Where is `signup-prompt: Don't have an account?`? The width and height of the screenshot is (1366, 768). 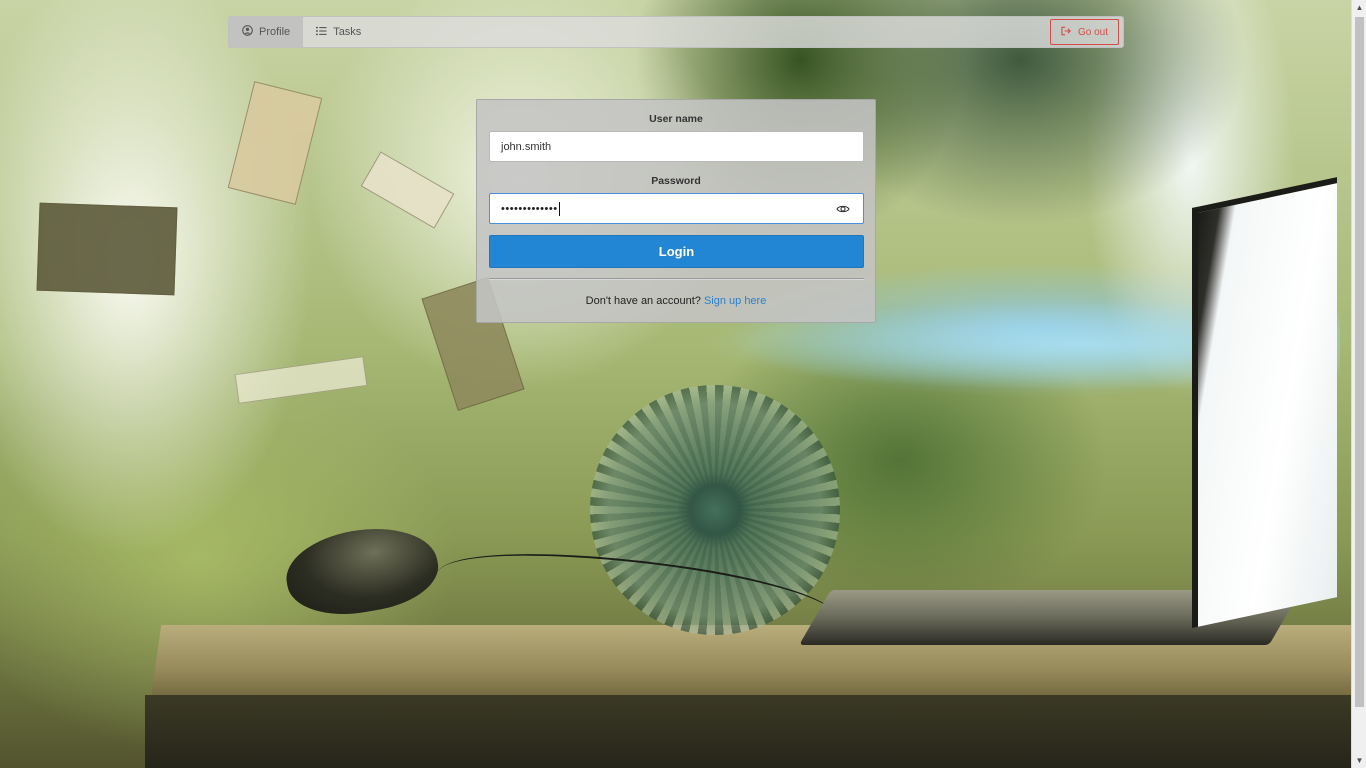 signup-prompt: Don't have an account? is located at coordinates (643, 301).